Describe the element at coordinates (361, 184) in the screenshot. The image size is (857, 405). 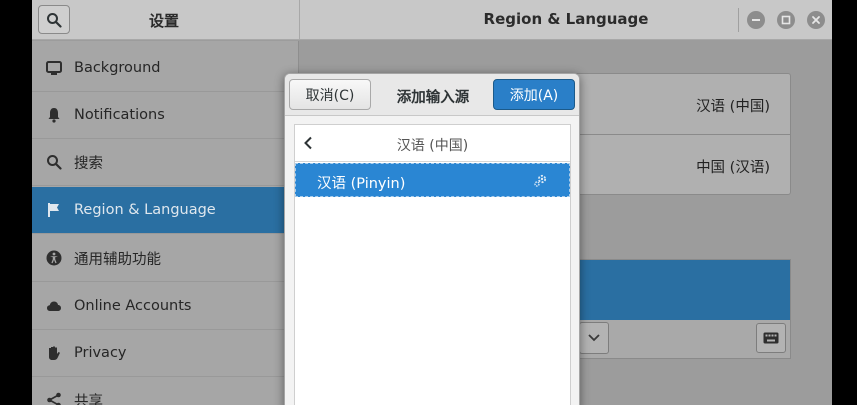
I see `list-item-label: 汉语 (Pinyin)` at that location.